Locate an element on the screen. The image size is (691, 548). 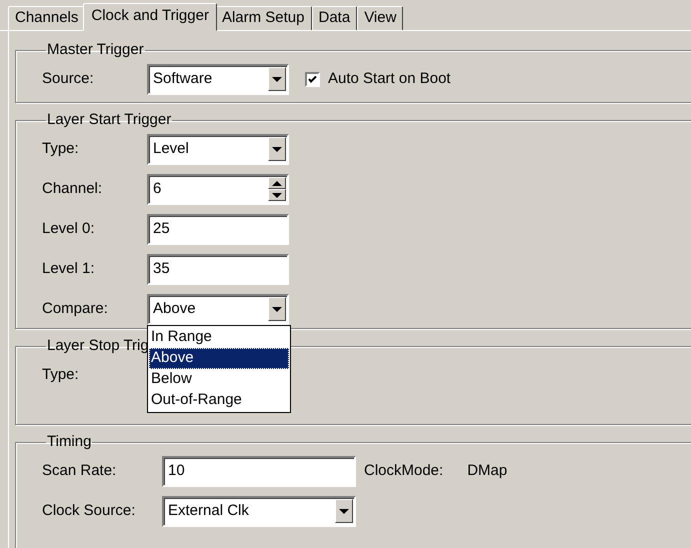
field-label: ClockMode: is located at coordinates (404, 471).